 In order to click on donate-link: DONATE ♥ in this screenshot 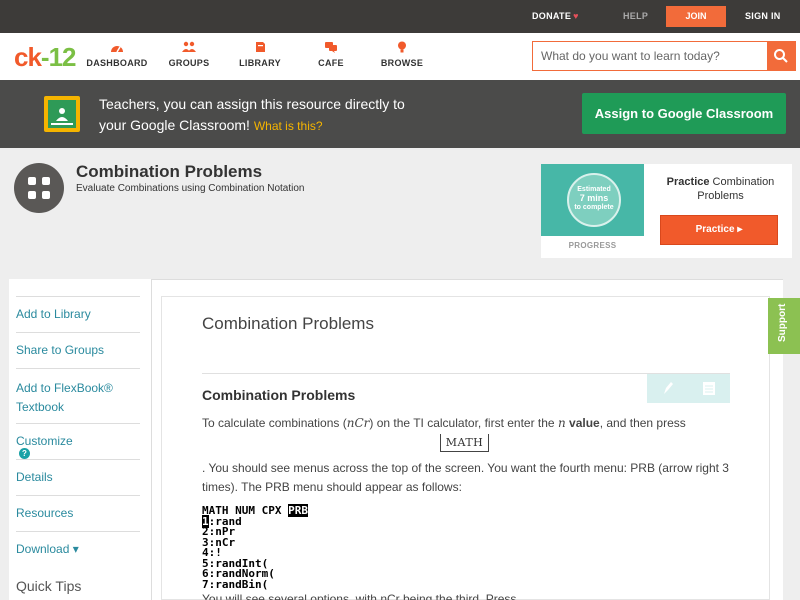, I will do `click(555, 16)`.